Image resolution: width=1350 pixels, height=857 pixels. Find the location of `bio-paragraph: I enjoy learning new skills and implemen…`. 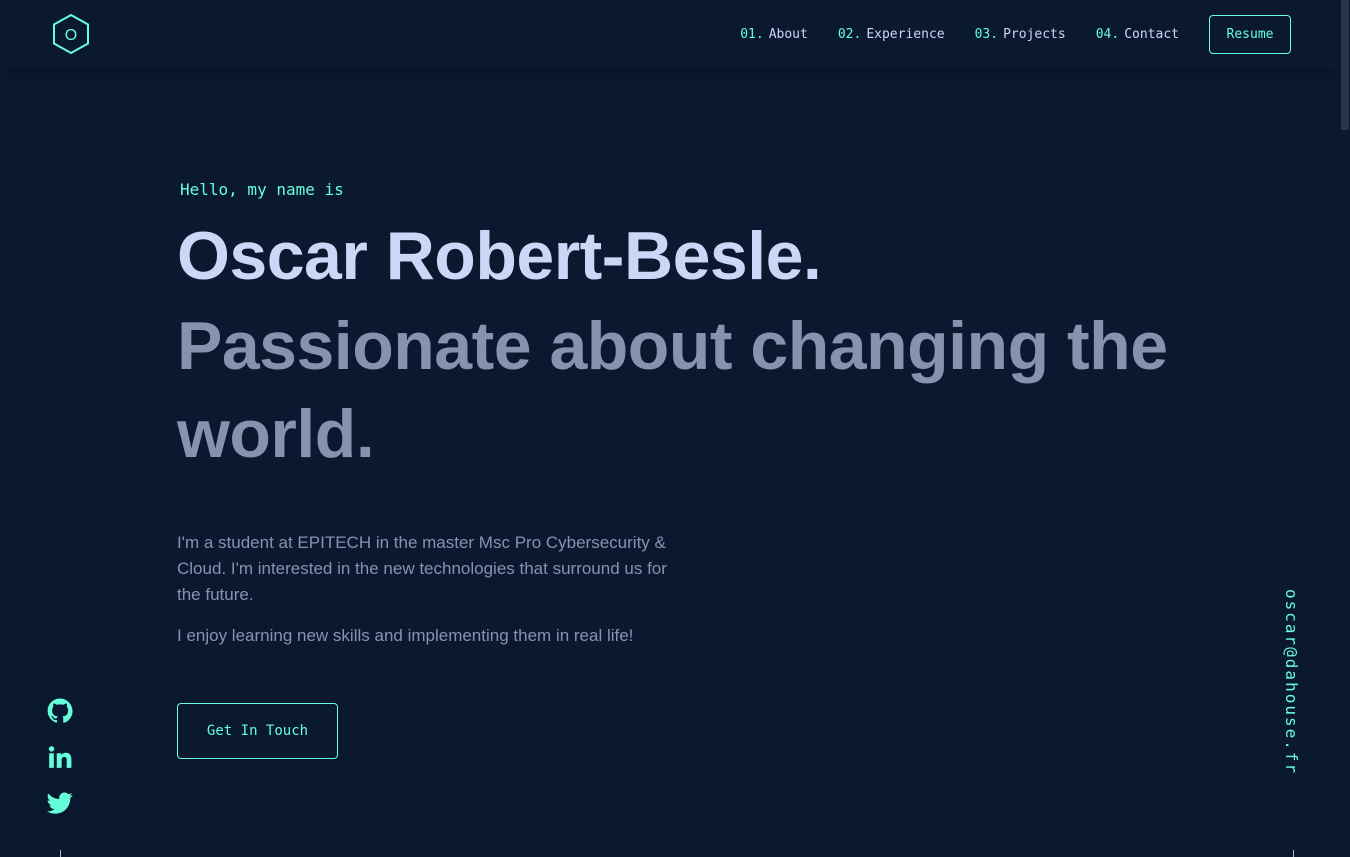

bio-paragraph: I enjoy learning new skills and implemen… is located at coordinates (405, 635).